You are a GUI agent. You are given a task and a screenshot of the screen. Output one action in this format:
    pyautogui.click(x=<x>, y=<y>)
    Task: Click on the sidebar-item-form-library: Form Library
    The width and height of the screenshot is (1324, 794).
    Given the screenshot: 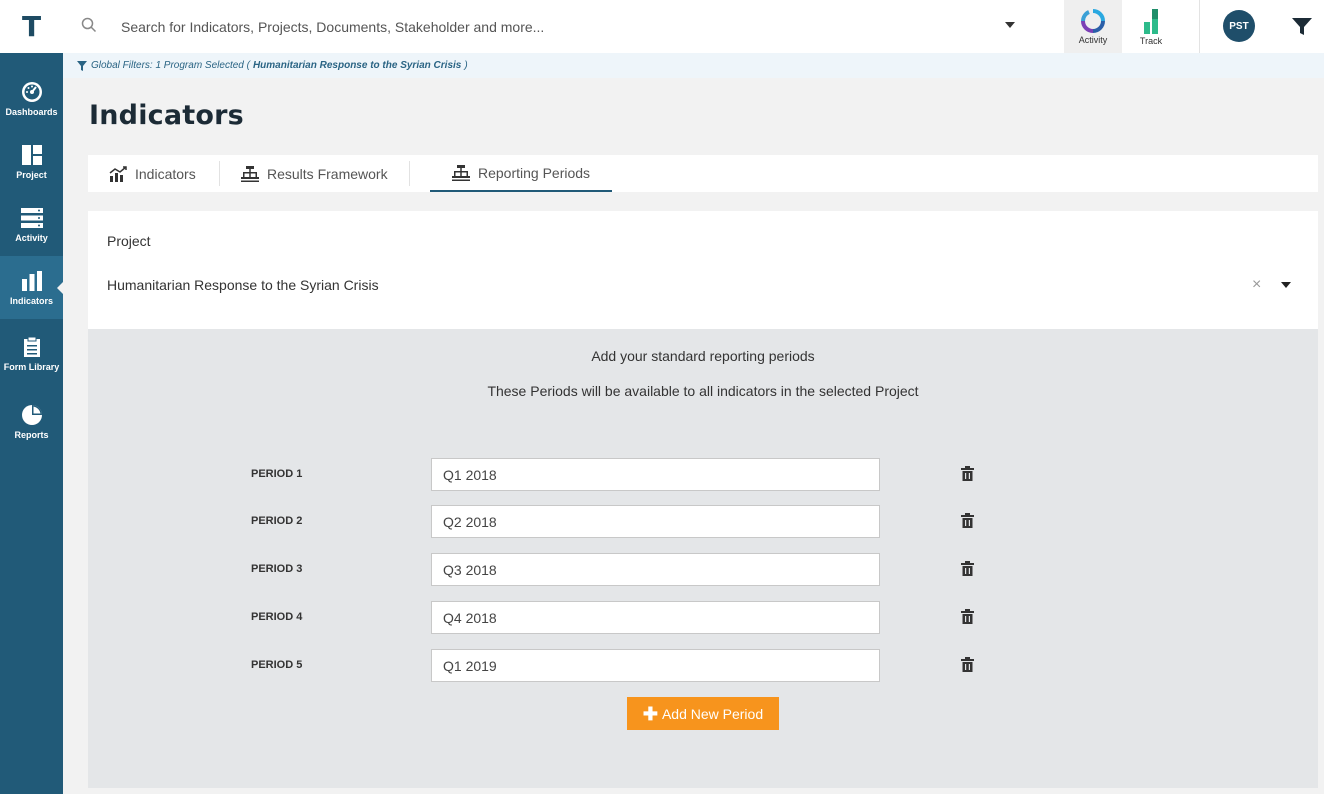 What is the action you would take?
    pyautogui.click(x=31, y=353)
    